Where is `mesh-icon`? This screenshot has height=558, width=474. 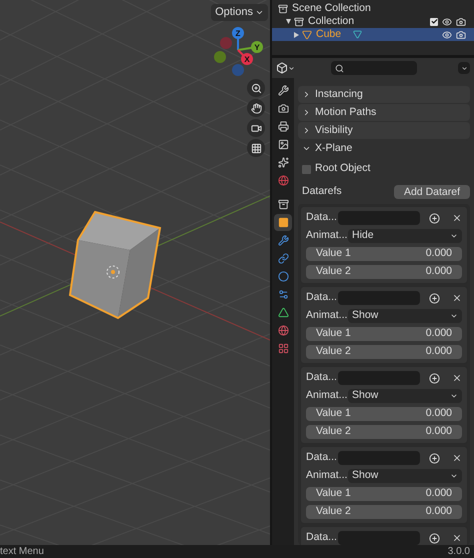
mesh-icon is located at coordinates (307, 35).